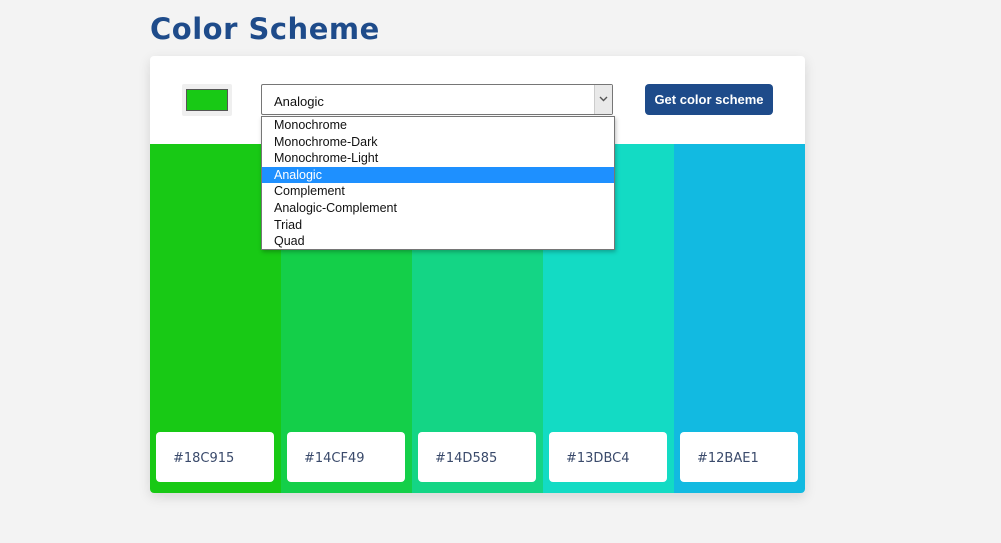 The width and height of the screenshot is (1001, 543). I want to click on hex-label: #12BAE1, so click(739, 457).